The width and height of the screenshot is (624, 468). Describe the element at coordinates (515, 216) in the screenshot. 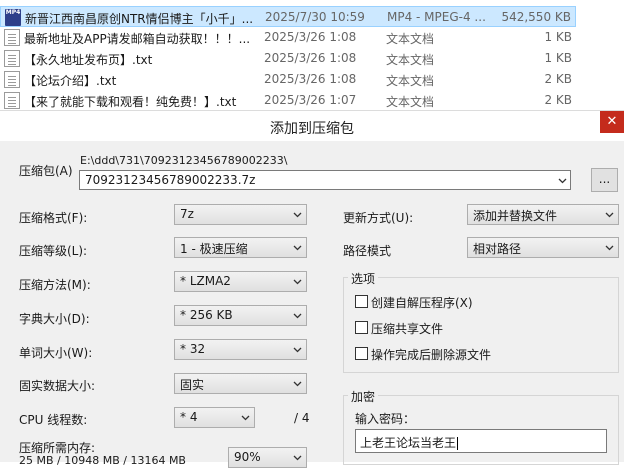

I see `update-mode-value: 添加并替换文件` at that location.